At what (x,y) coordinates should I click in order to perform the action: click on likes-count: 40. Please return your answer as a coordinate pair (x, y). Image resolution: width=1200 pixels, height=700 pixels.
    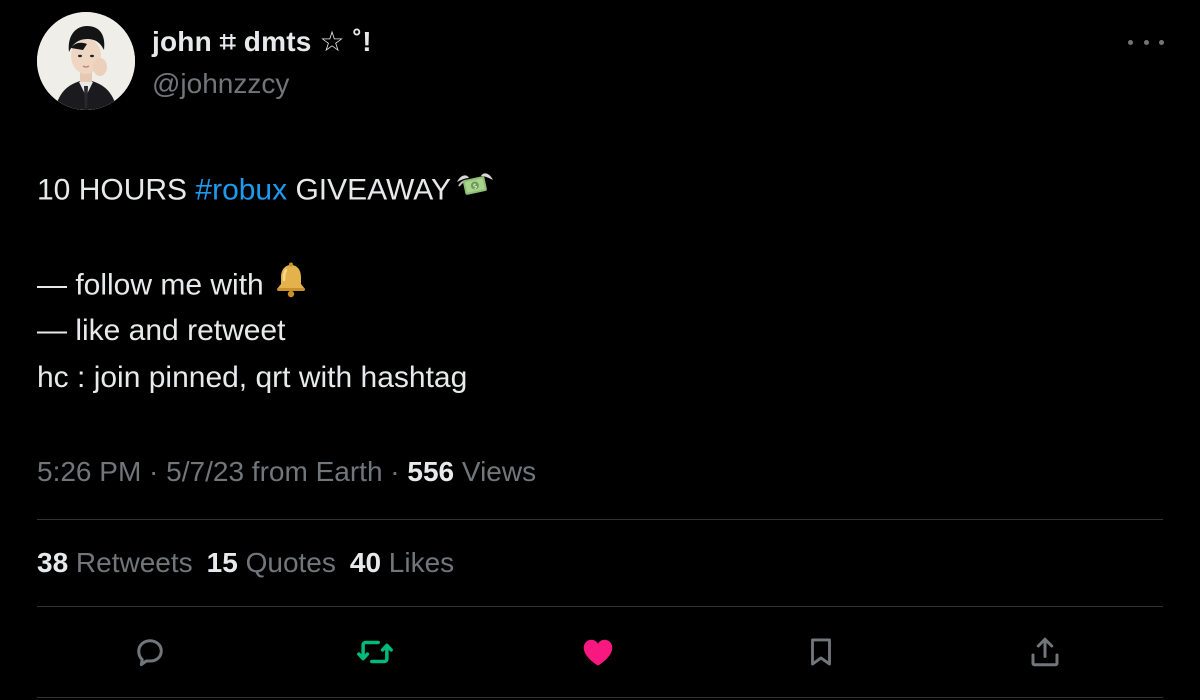
    Looking at the image, I should click on (365, 562).